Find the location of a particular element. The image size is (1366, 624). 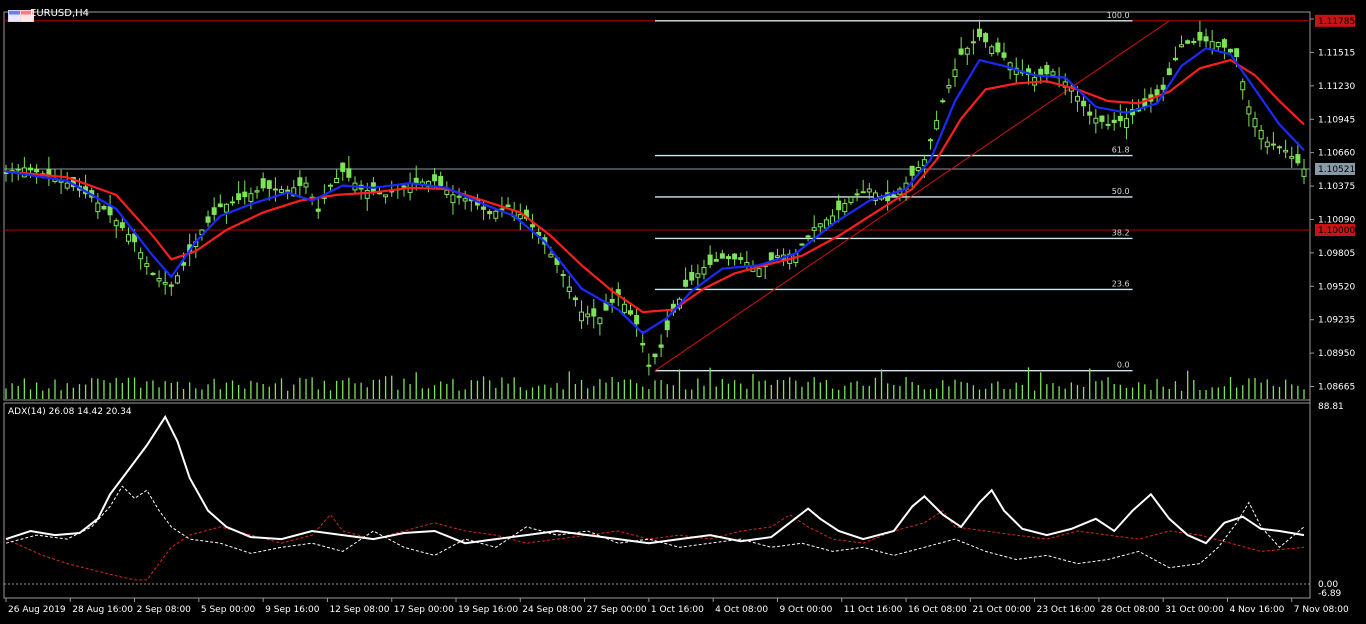

price-tick-label: 1.10375 is located at coordinates (1336, 187).